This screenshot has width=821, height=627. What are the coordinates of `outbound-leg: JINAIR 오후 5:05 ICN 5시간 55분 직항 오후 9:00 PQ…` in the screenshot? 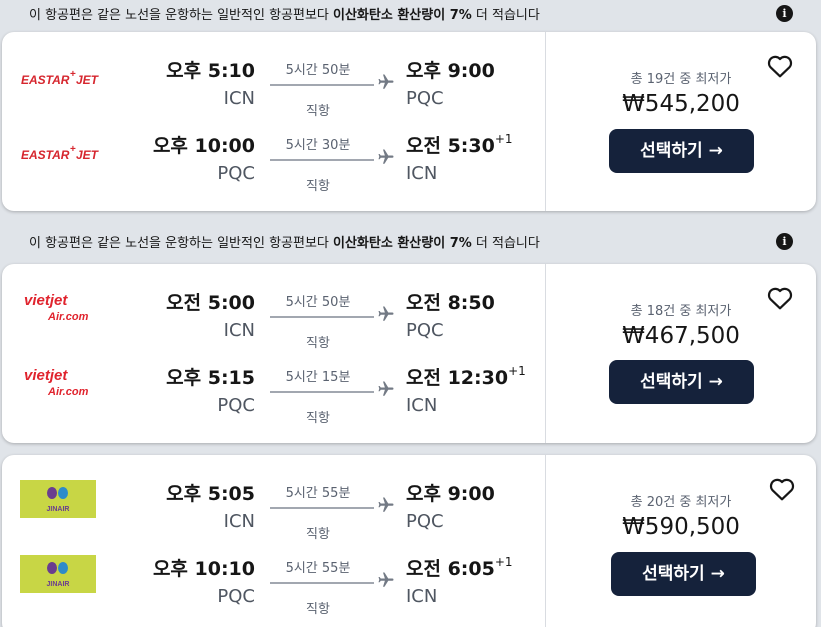 It's located at (273, 515).